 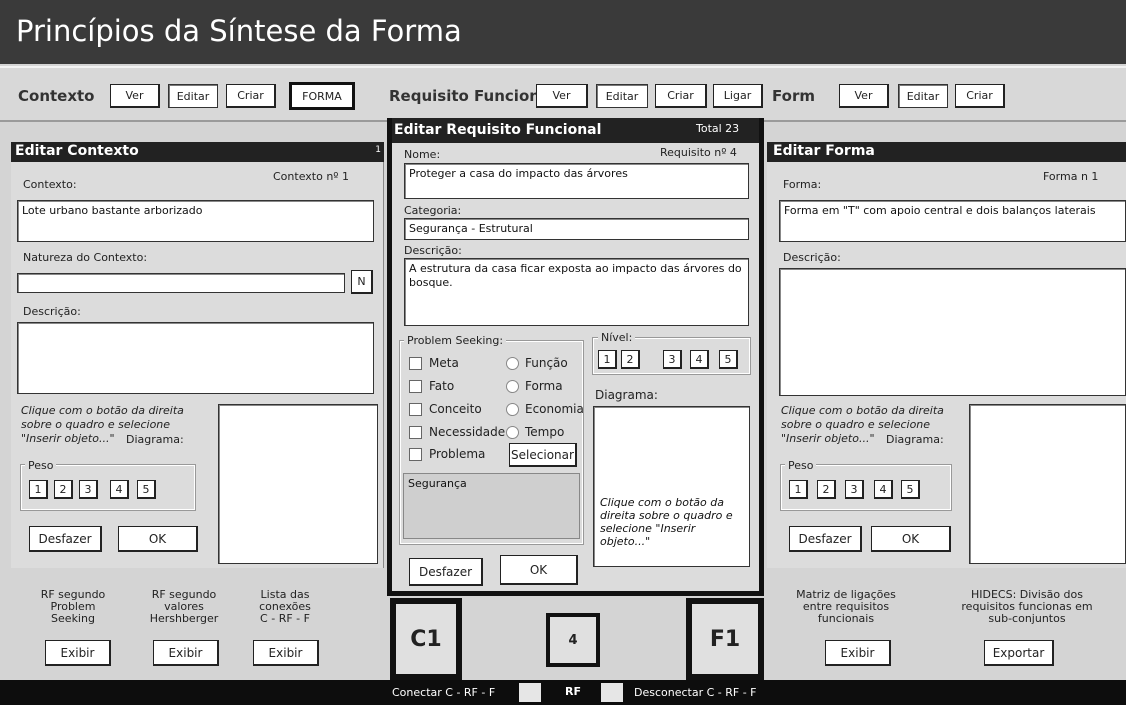 I want to click on requisito-criar-button: Criar, so click(x=681, y=96).